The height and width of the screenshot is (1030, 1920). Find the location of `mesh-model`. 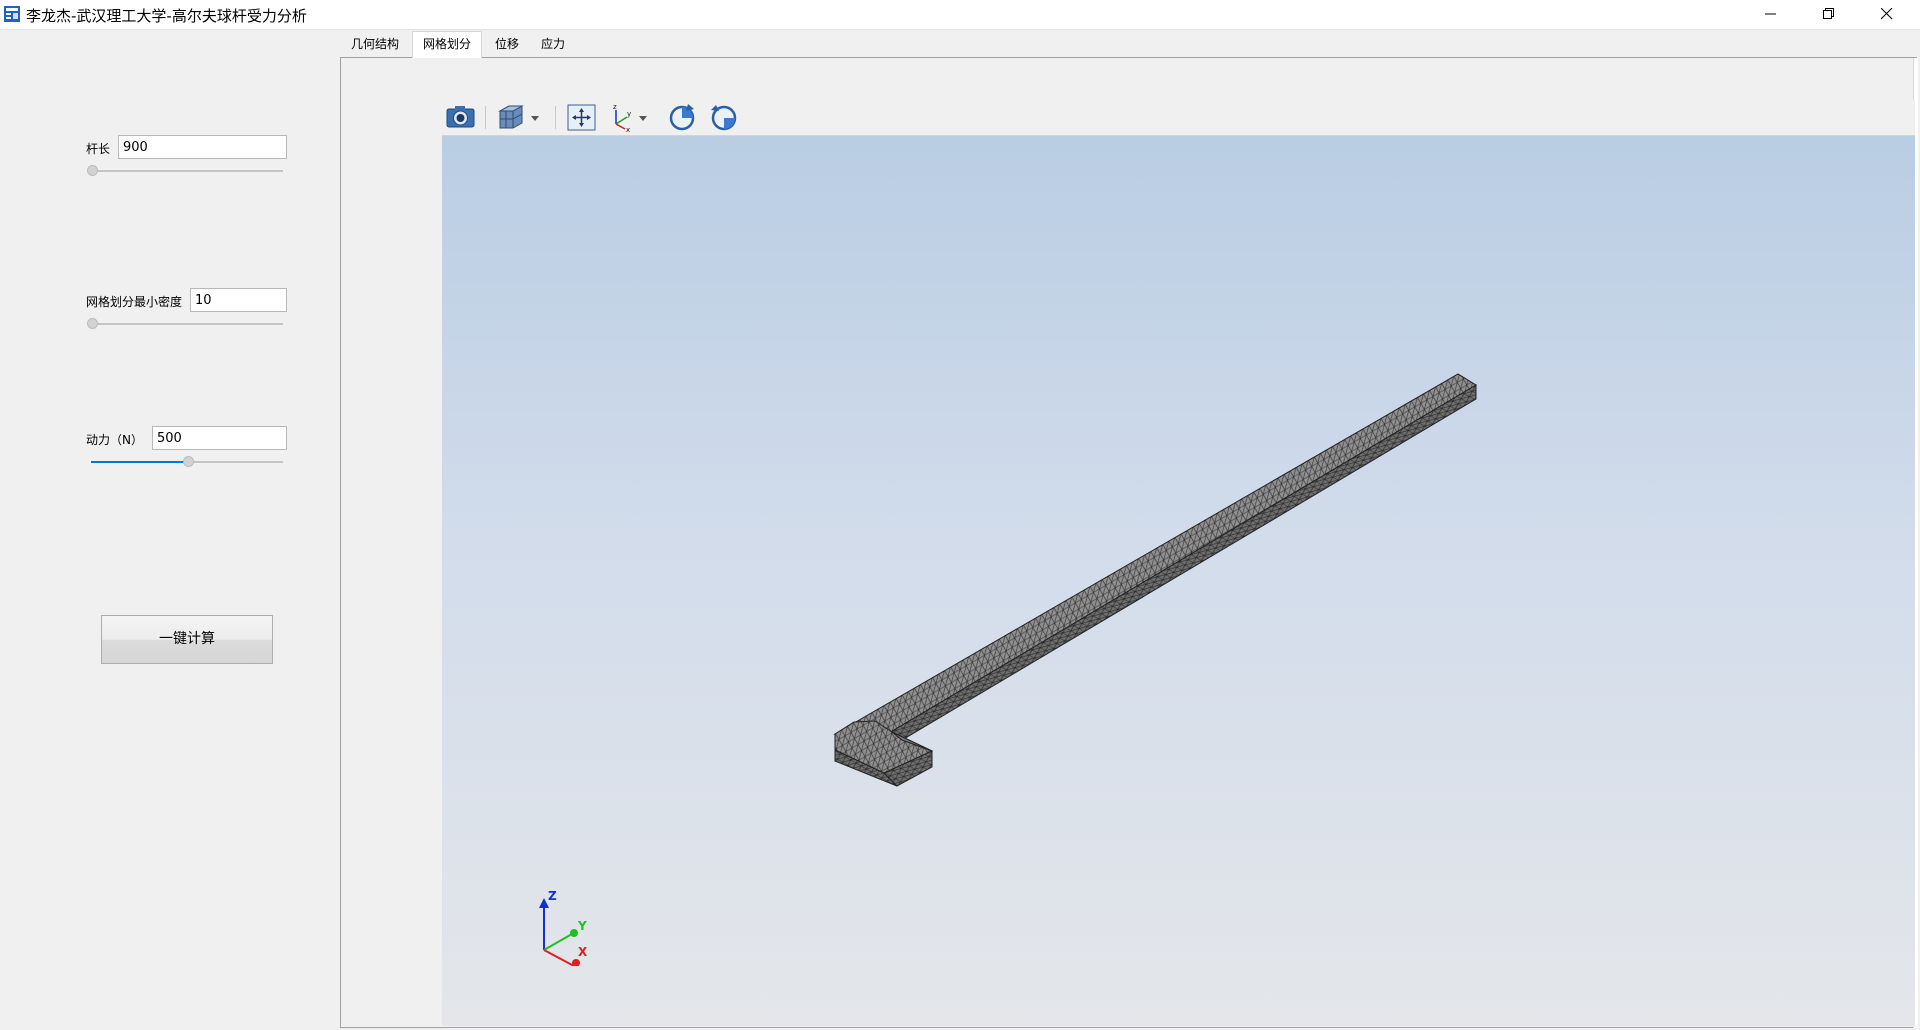

mesh-model is located at coordinates (1155, 580).